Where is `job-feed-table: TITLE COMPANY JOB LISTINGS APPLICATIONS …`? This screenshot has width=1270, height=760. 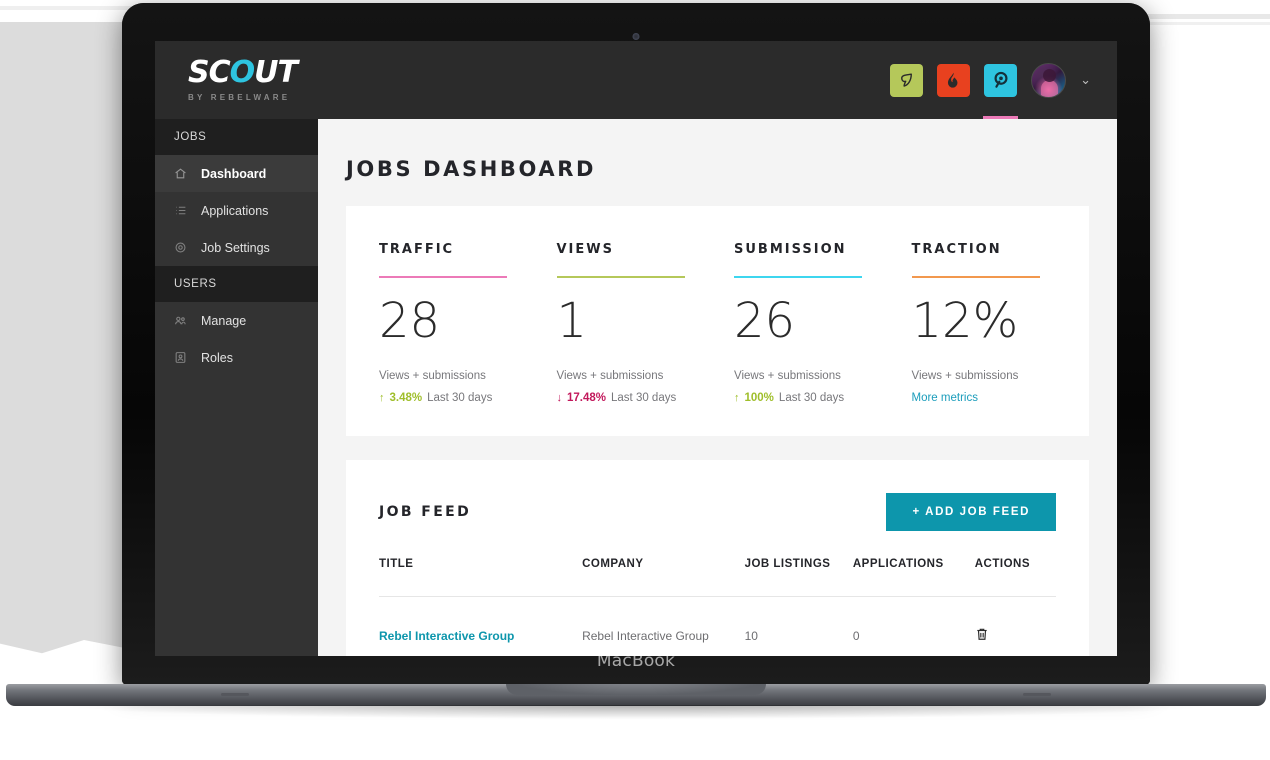
job-feed-table: TITLE COMPANY JOB LISTINGS APPLICATIONS … is located at coordinates (717, 601).